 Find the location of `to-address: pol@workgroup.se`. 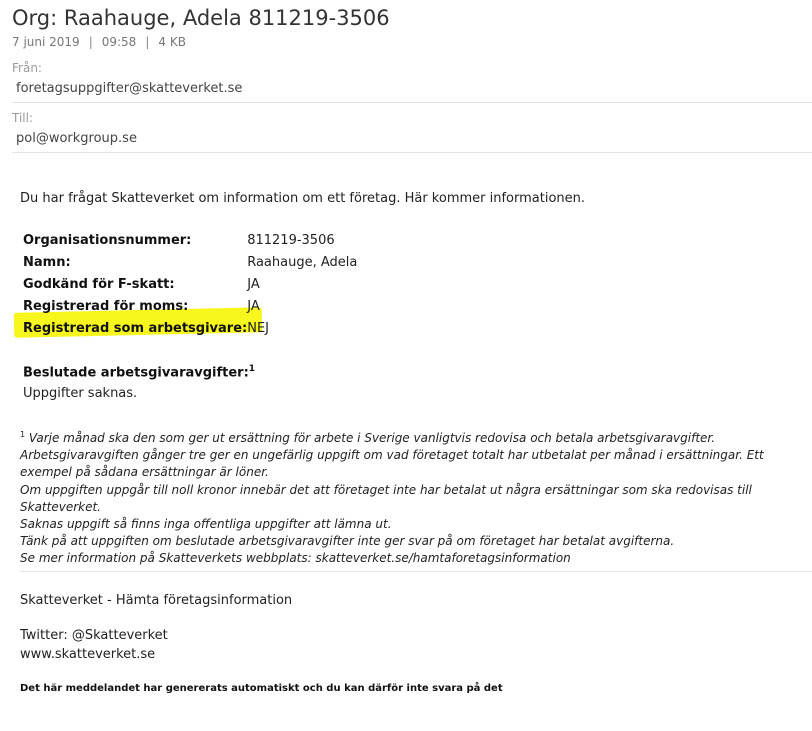

to-address: pol@workgroup.se is located at coordinates (76, 138).